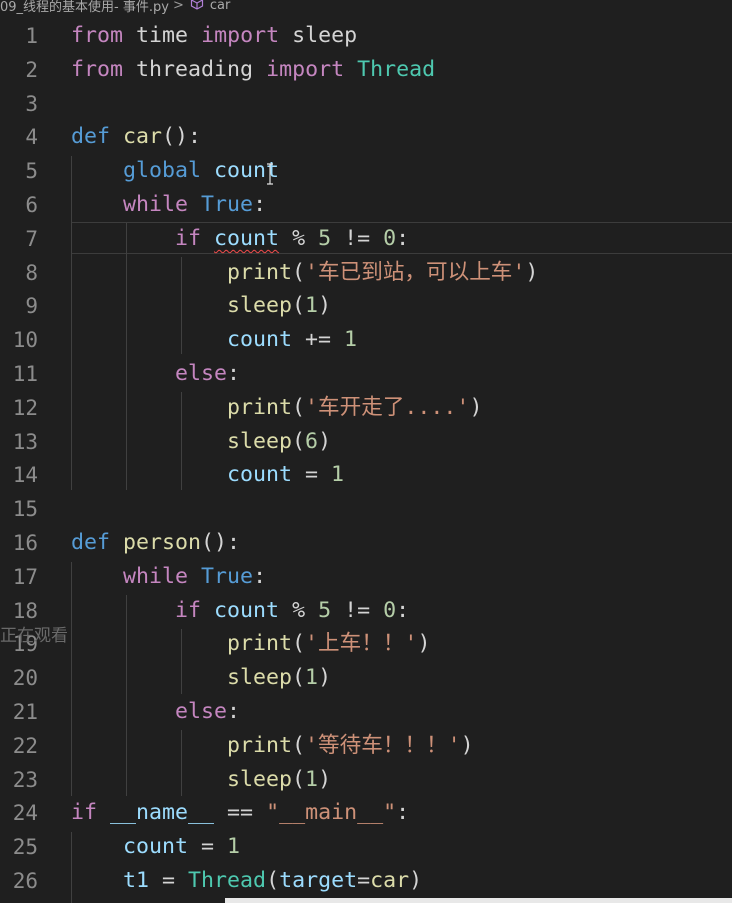 This screenshot has height=903, width=732. I want to click on method-cube-icon, so click(197, 7).